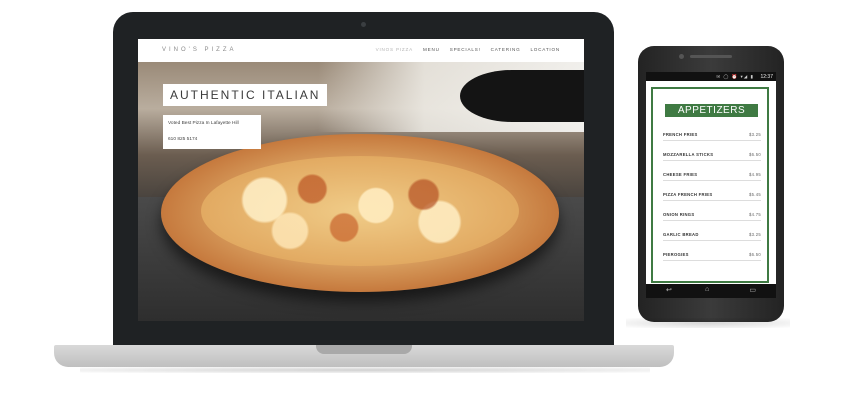  What do you see at coordinates (680, 174) in the screenshot?
I see `menu-item-name: CHEESE FRIES` at bounding box center [680, 174].